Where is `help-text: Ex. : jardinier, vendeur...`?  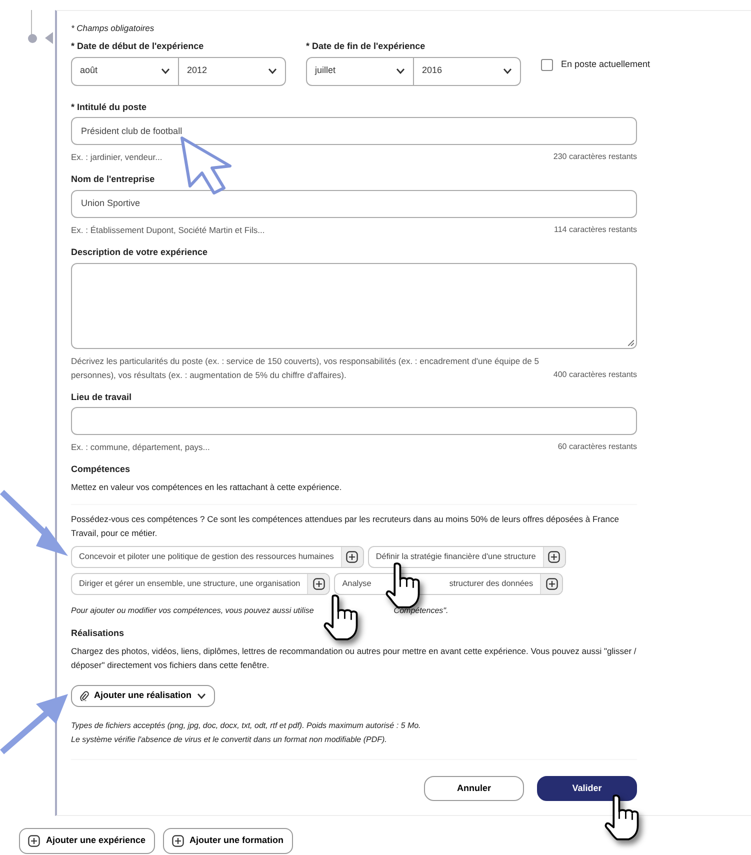 help-text: Ex. : jardinier, vendeur... is located at coordinates (116, 157).